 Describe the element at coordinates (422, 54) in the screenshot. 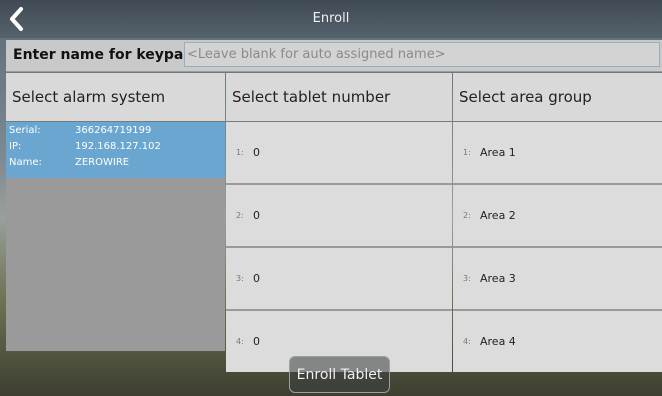

I see `keypad-name-input` at that location.